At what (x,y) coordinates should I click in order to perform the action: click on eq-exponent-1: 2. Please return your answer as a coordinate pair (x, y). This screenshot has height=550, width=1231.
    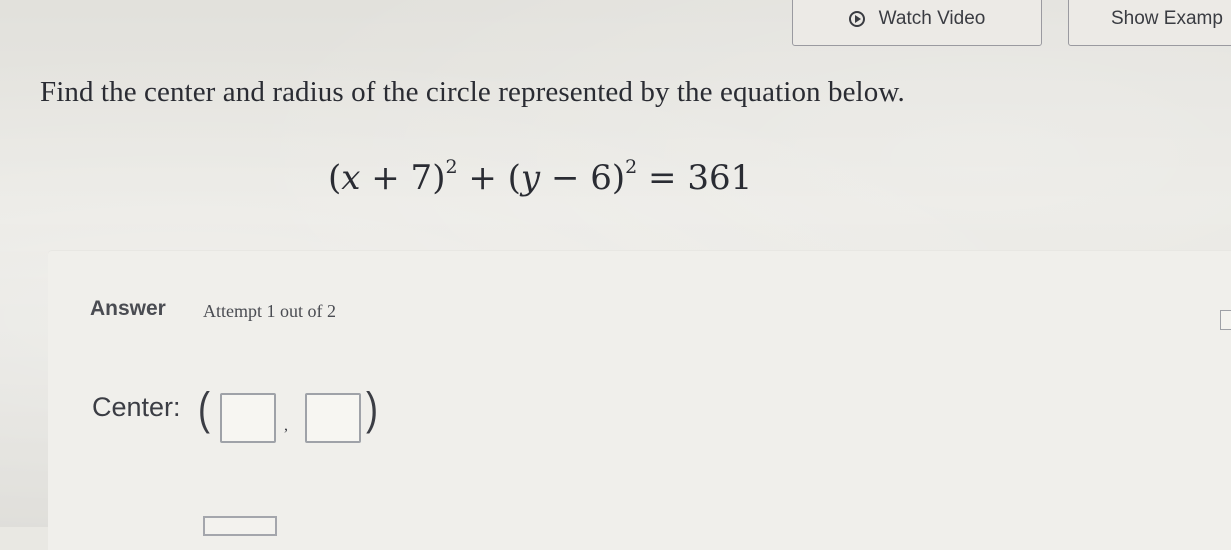
    Looking at the image, I should click on (451, 166).